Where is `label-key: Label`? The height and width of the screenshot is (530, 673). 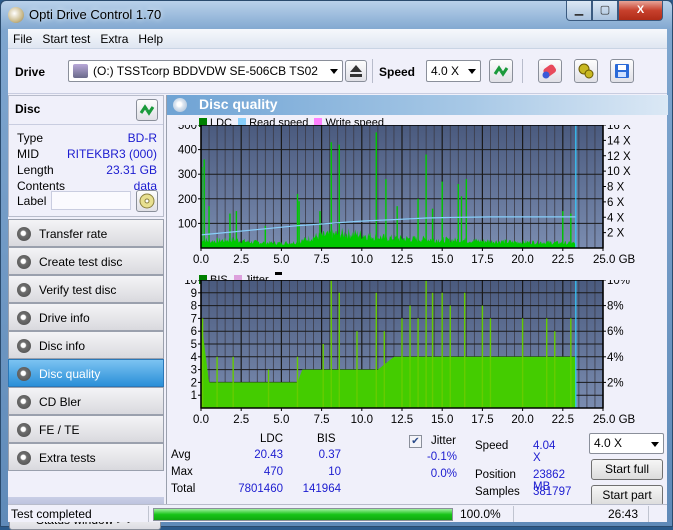
label-key: Label is located at coordinates (32, 201).